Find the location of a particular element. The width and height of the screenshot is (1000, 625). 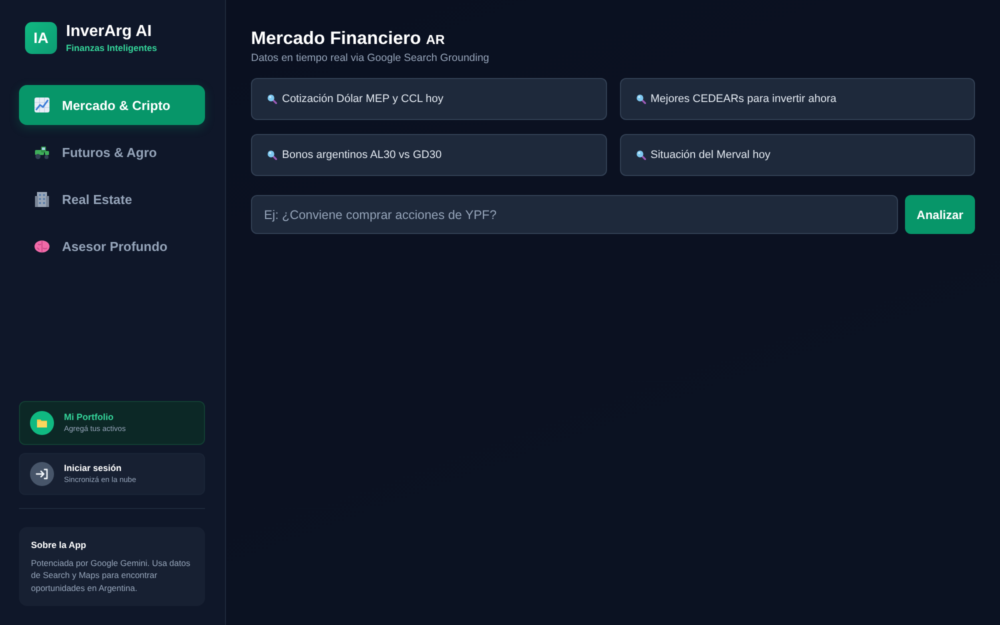

page-title: Mercado Financiero is located at coordinates (336, 38).